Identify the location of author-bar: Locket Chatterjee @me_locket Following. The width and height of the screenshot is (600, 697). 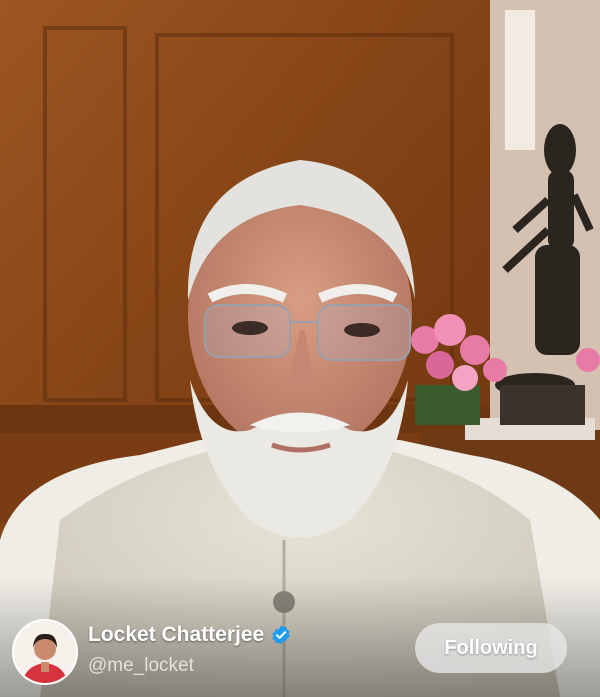
(300, 654).